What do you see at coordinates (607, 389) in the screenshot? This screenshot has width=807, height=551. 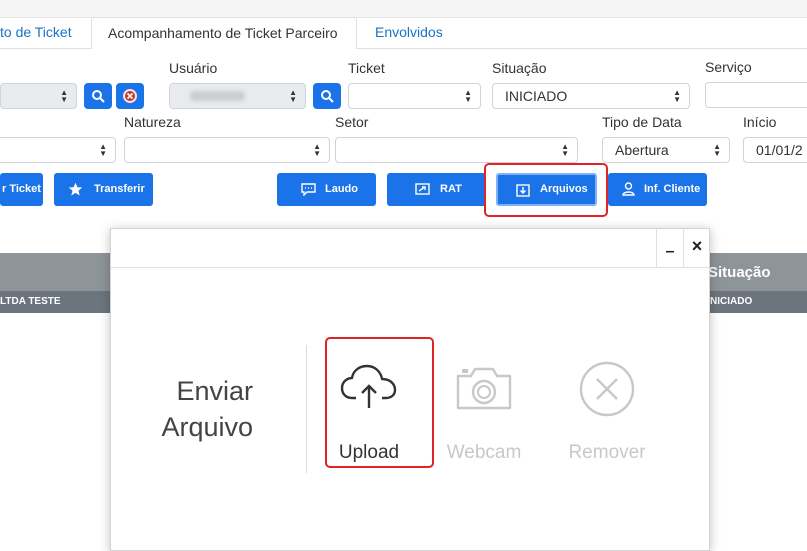 I see `remove-circle-icon` at bounding box center [607, 389].